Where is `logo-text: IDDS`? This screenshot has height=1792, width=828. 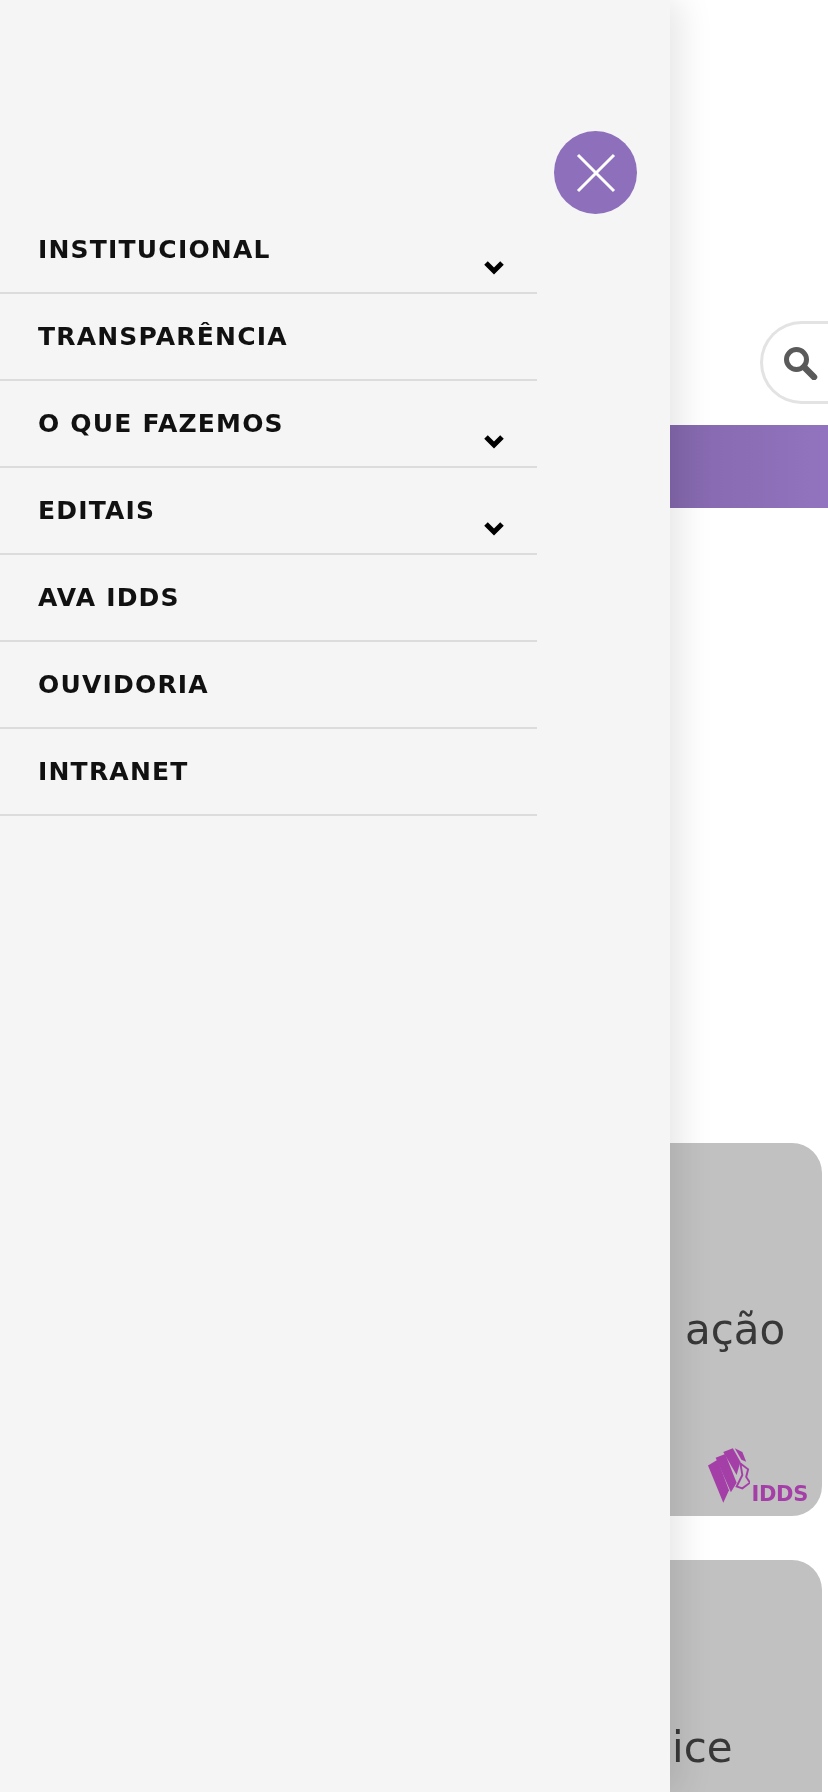
logo-text: IDDS is located at coordinates (779, 1494).